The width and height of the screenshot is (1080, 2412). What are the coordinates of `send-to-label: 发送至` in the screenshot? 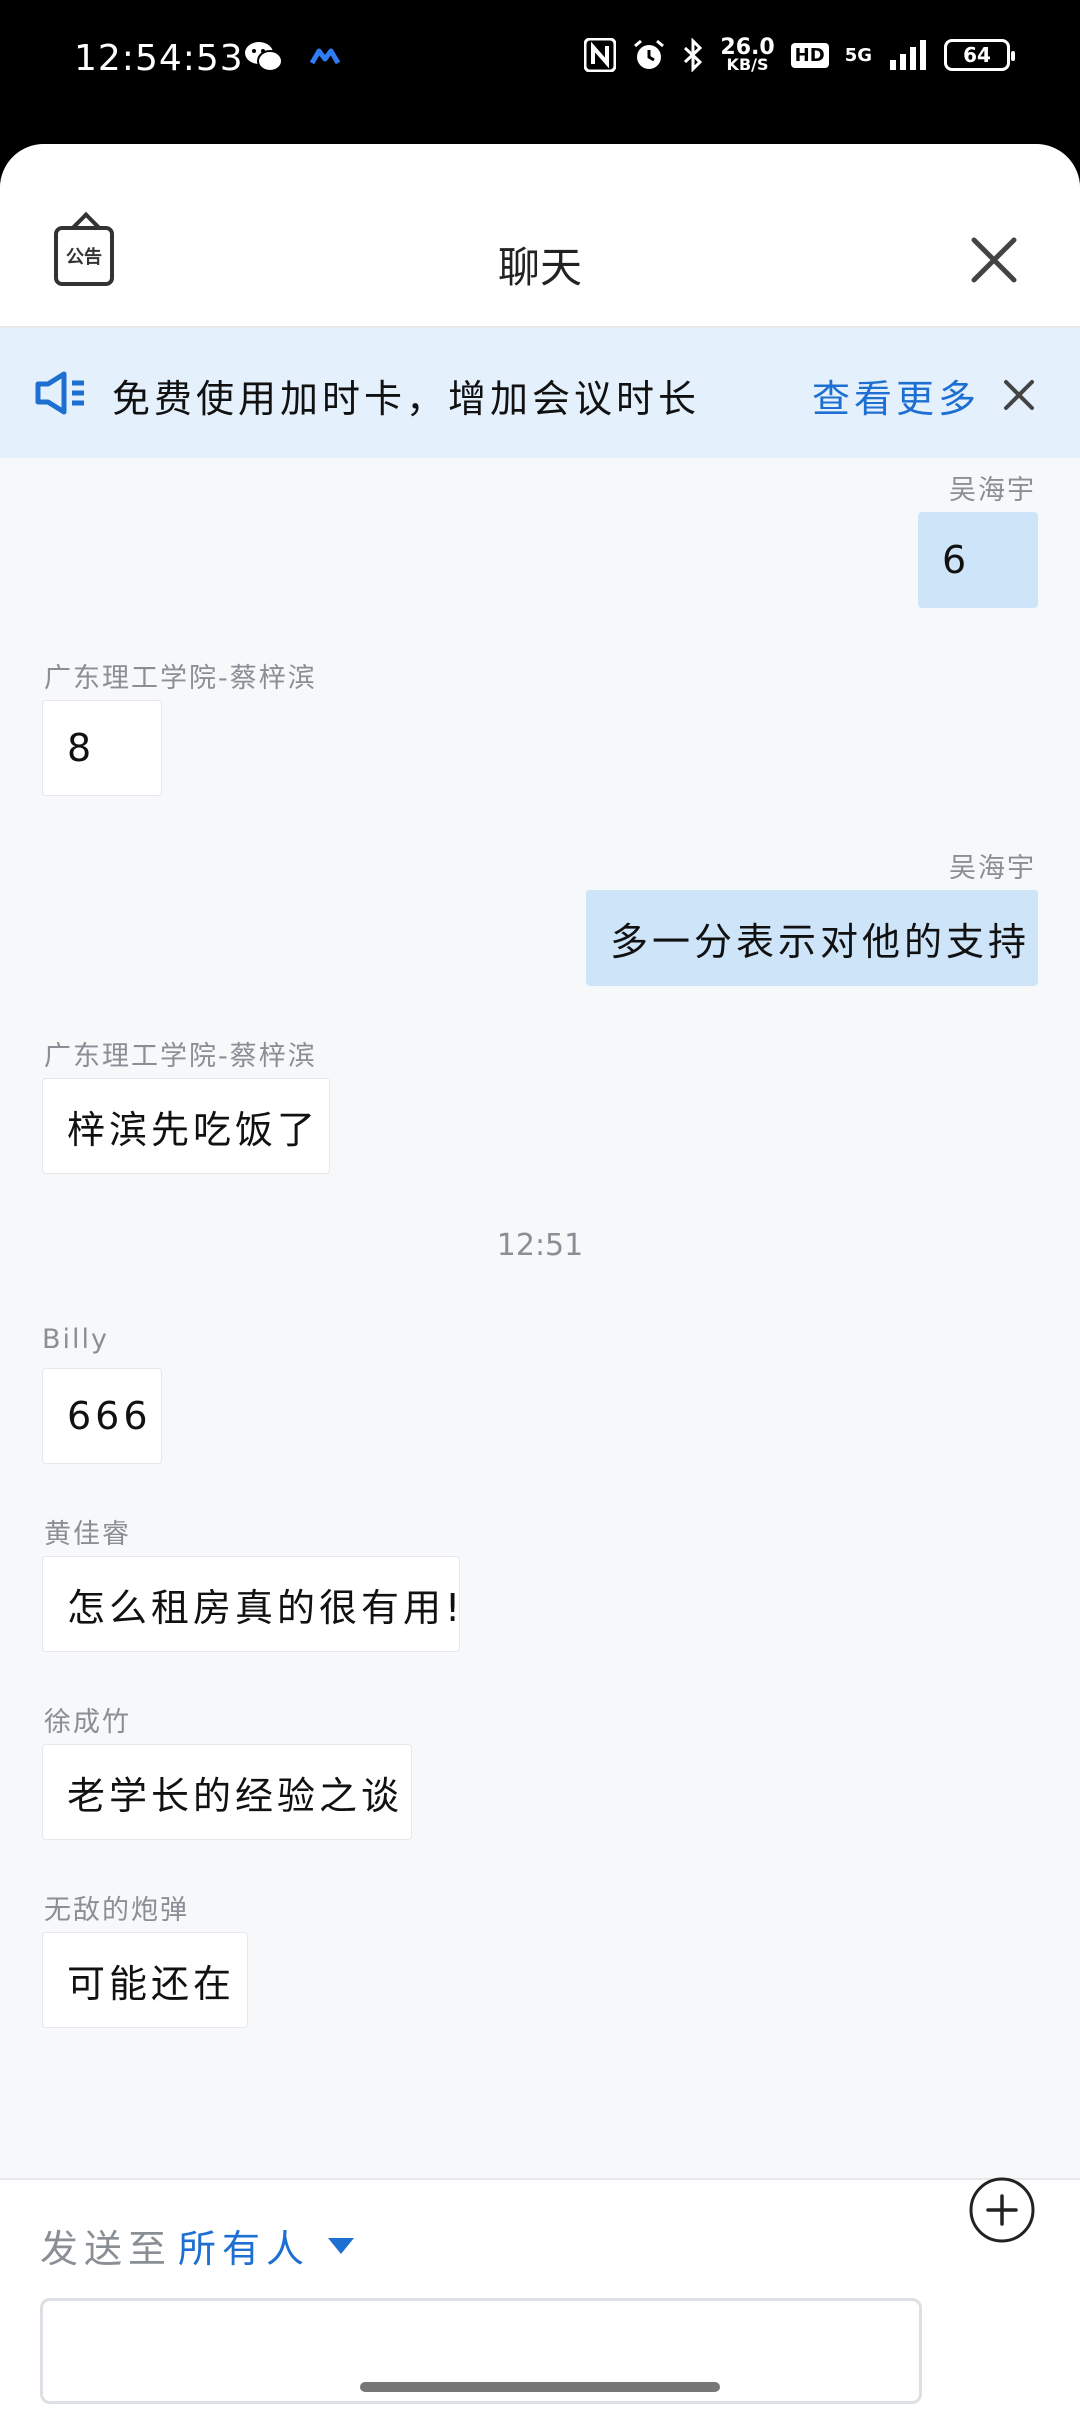 It's located at (106, 2249).